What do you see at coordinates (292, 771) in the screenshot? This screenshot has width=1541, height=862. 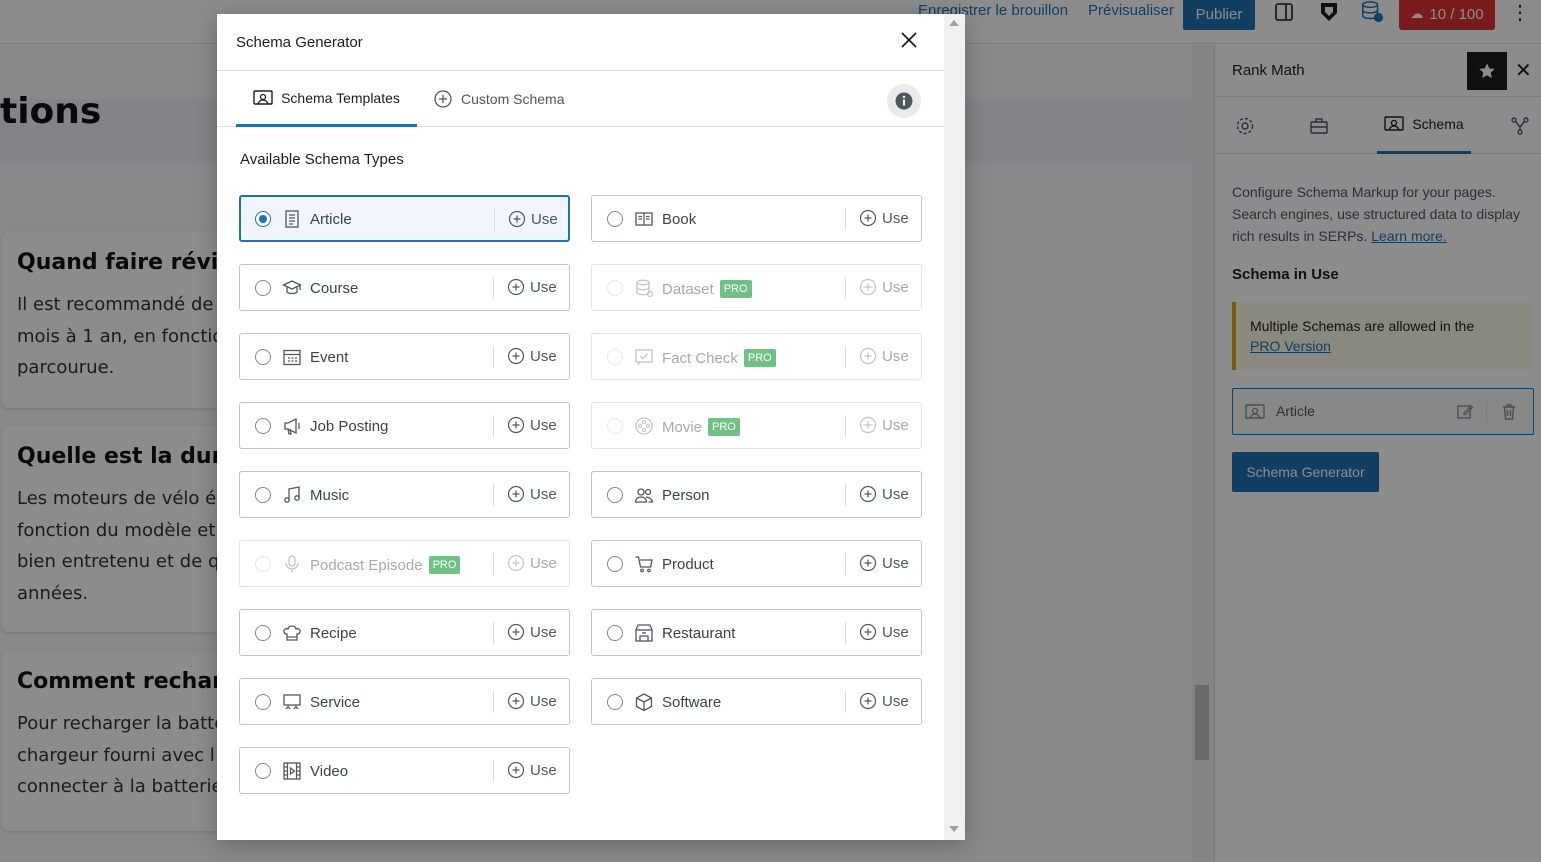 I see `video-icon` at bounding box center [292, 771].